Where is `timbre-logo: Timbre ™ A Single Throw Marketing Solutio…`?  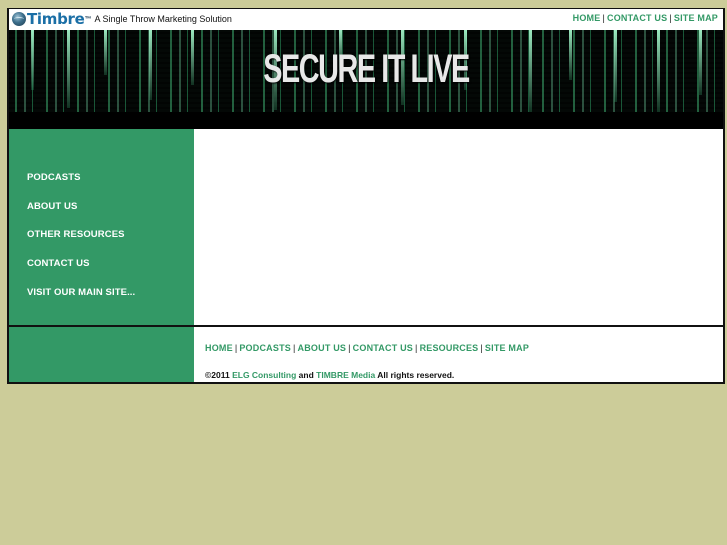 timbre-logo: Timbre ™ A Single Throw Marketing Solutio… is located at coordinates (122, 19).